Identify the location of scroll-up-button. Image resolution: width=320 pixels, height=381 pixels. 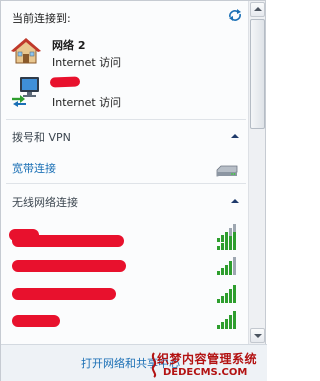
(257, 9).